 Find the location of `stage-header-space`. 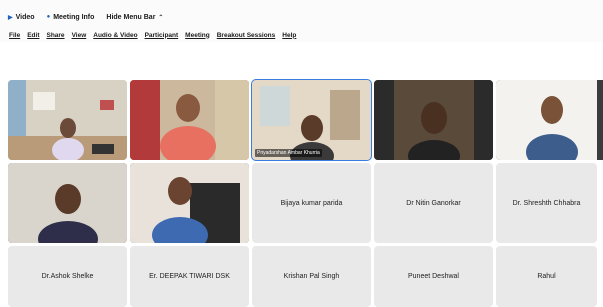

stage-header-space is located at coordinates (301, 60).